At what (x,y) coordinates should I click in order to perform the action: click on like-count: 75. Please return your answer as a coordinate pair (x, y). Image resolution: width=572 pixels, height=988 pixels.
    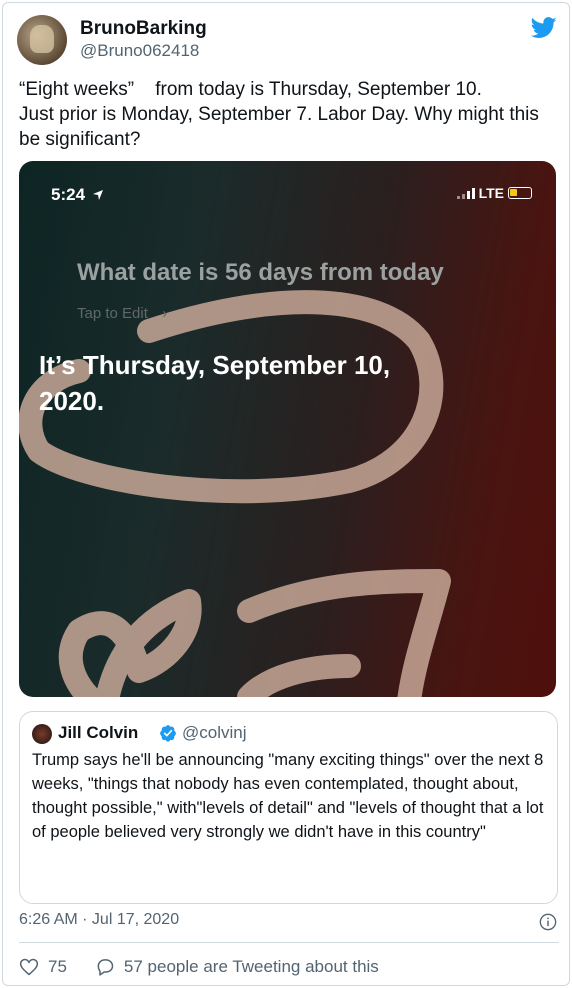
    Looking at the image, I should click on (57, 966).